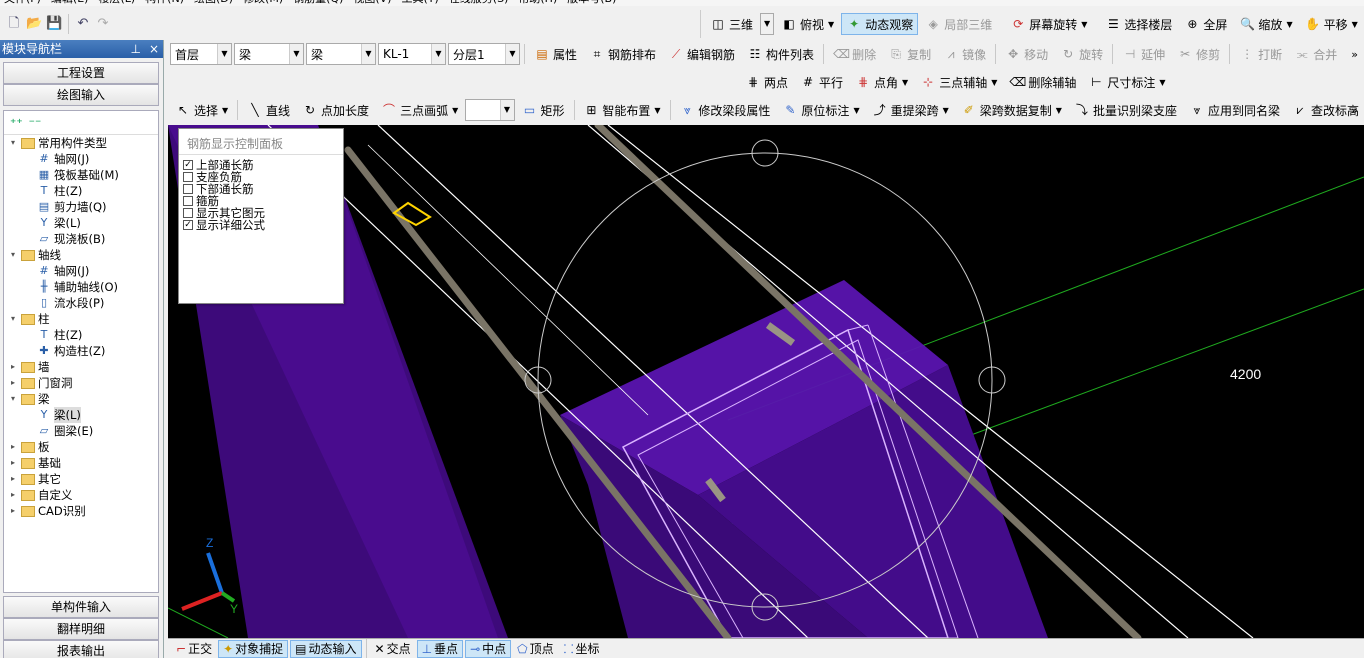  I want to click on rect-button: ▭ 矩形, so click(543, 110).